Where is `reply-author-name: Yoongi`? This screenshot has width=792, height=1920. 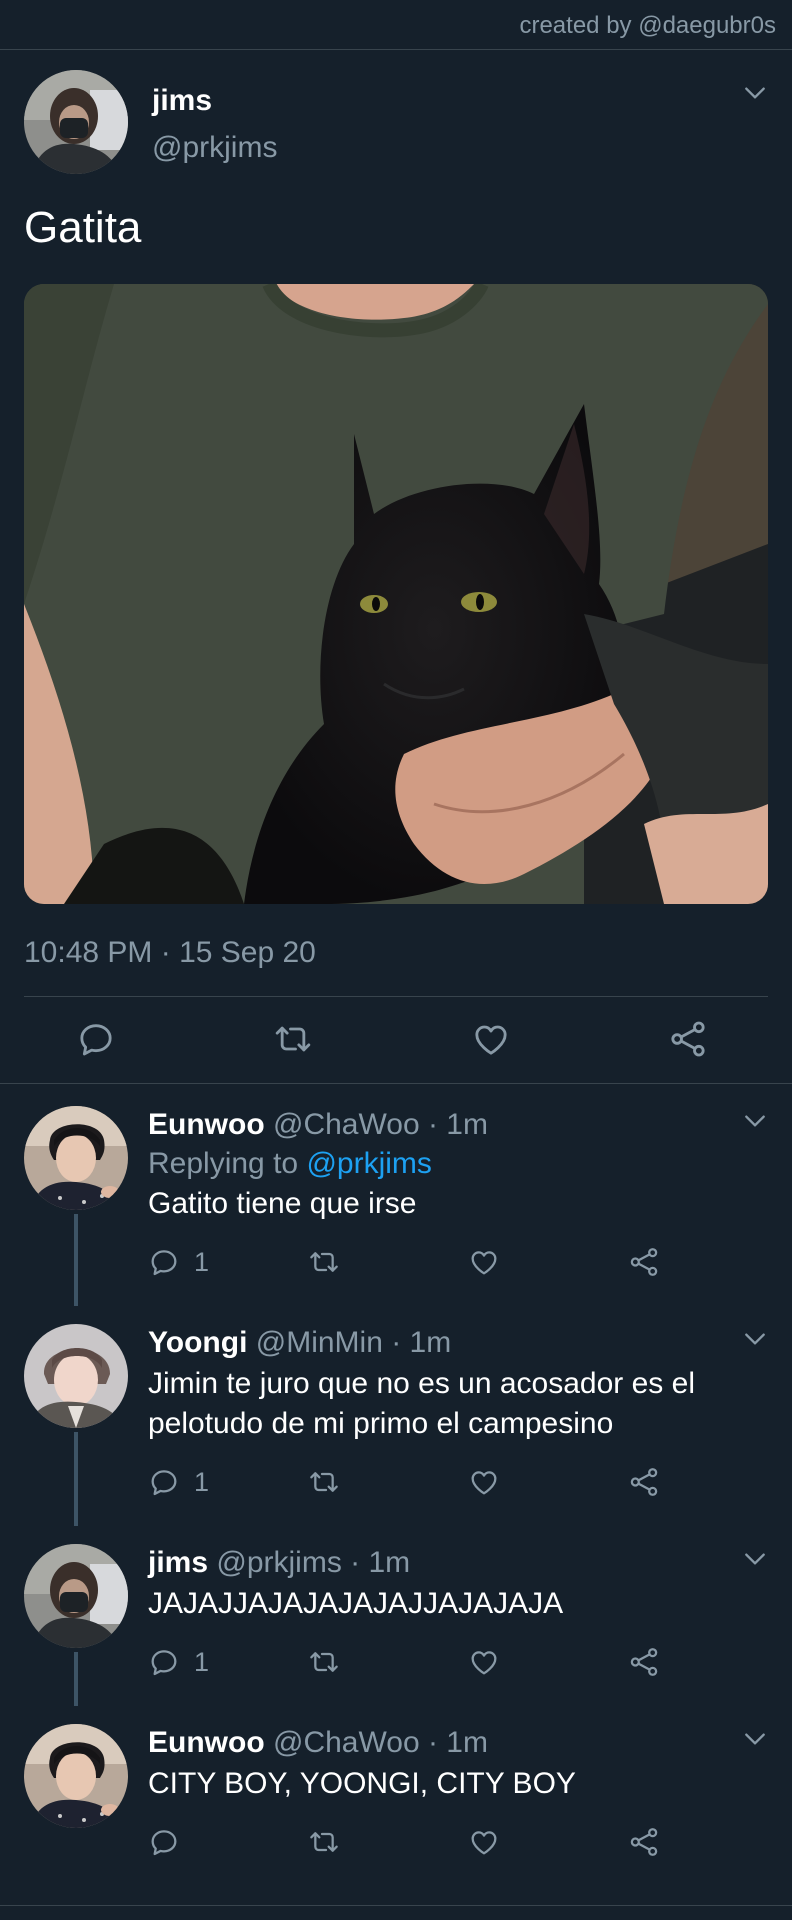
reply-author-name: Yoongi is located at coordinates (197, 1342).